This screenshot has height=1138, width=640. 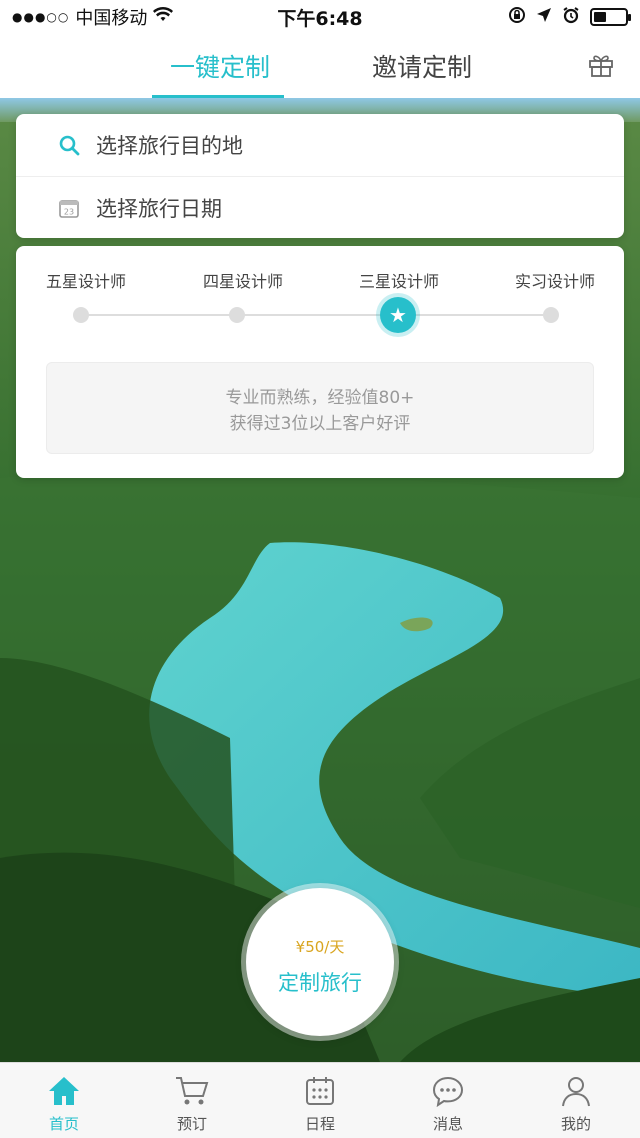 I want to click on calendar-icon: 23, so click(x=69, y=208).